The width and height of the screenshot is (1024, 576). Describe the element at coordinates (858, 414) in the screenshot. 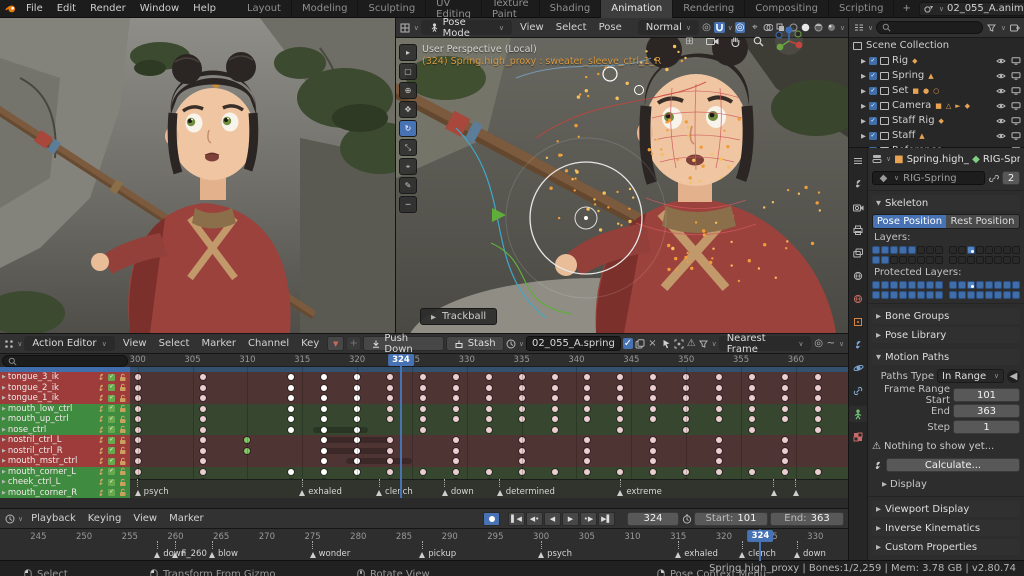

I see `properties-tab-object-data` at that location.